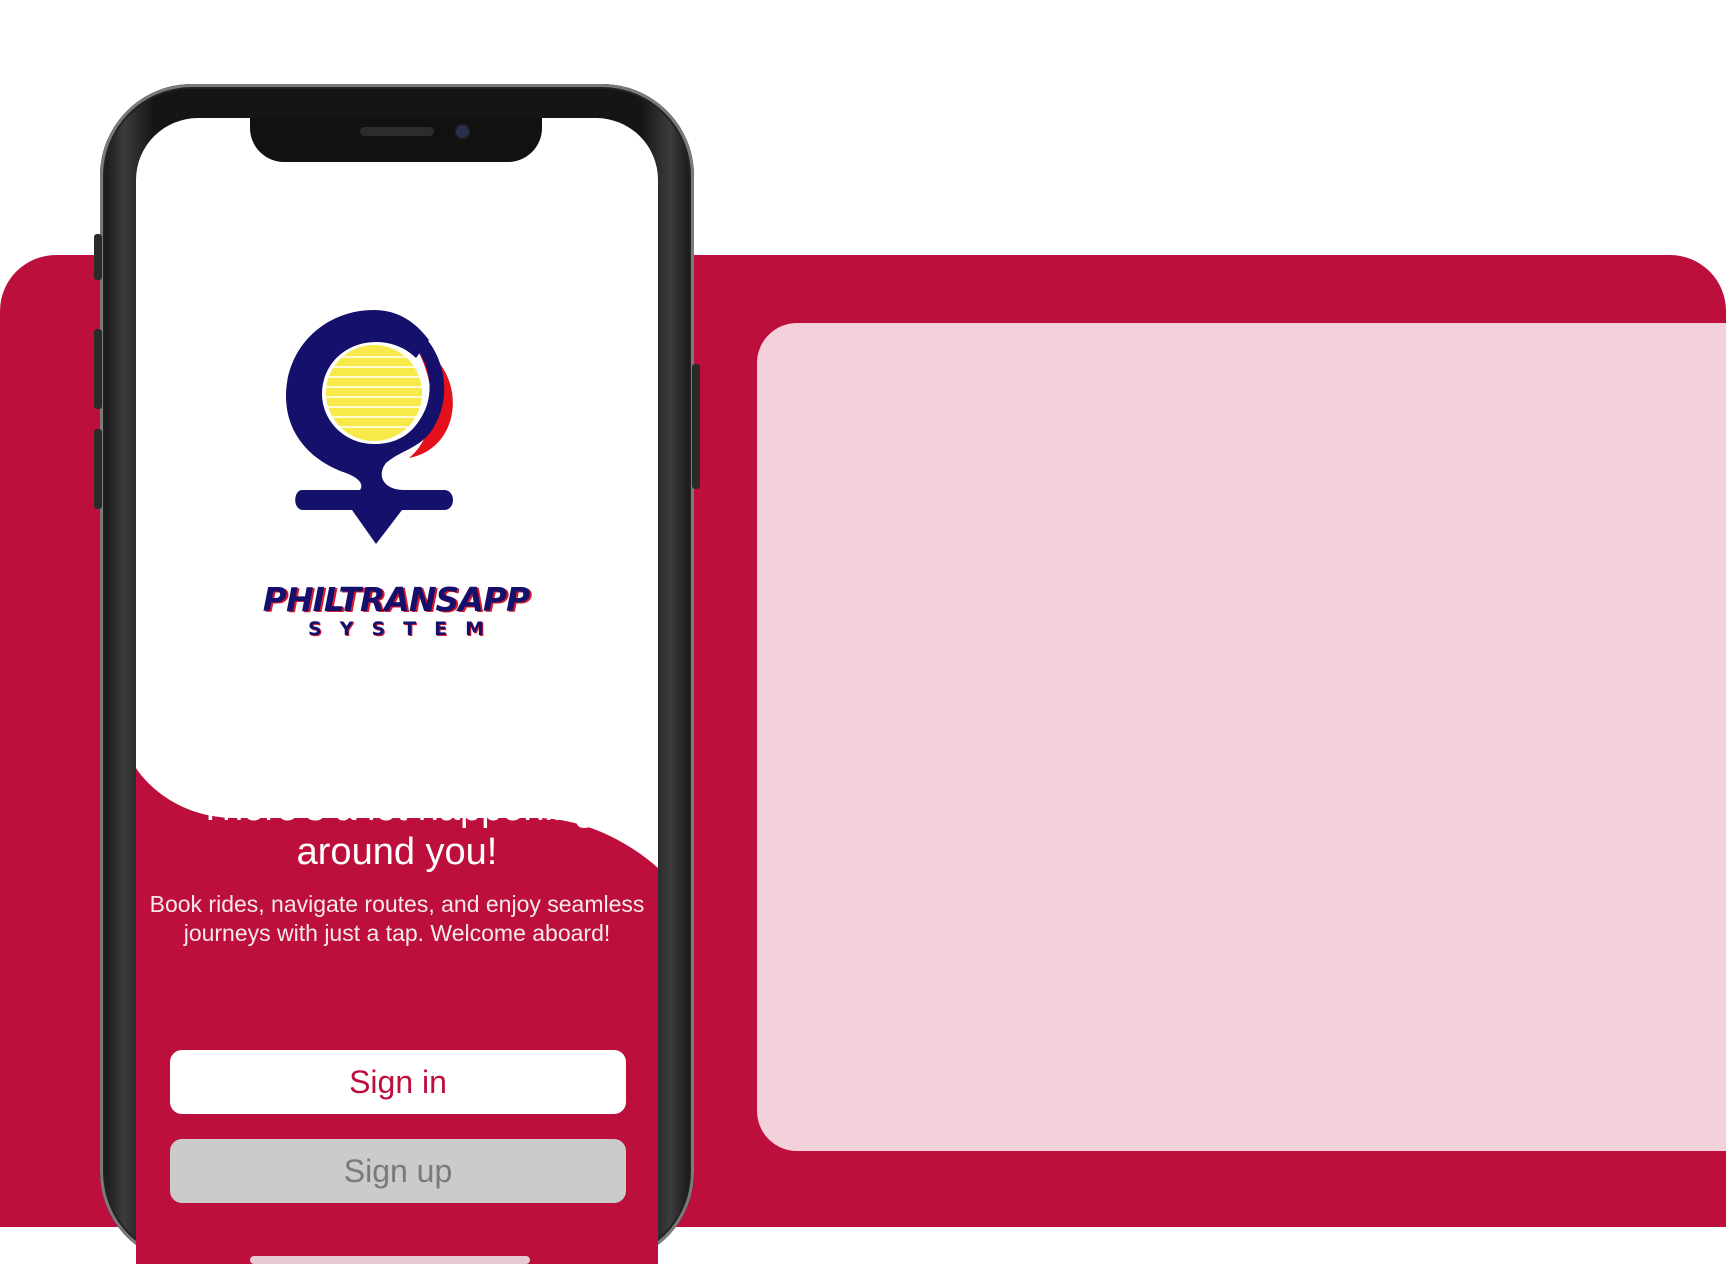 The image size is (1726, 1264). I want to click on home-indicator, so click(390, 1260).